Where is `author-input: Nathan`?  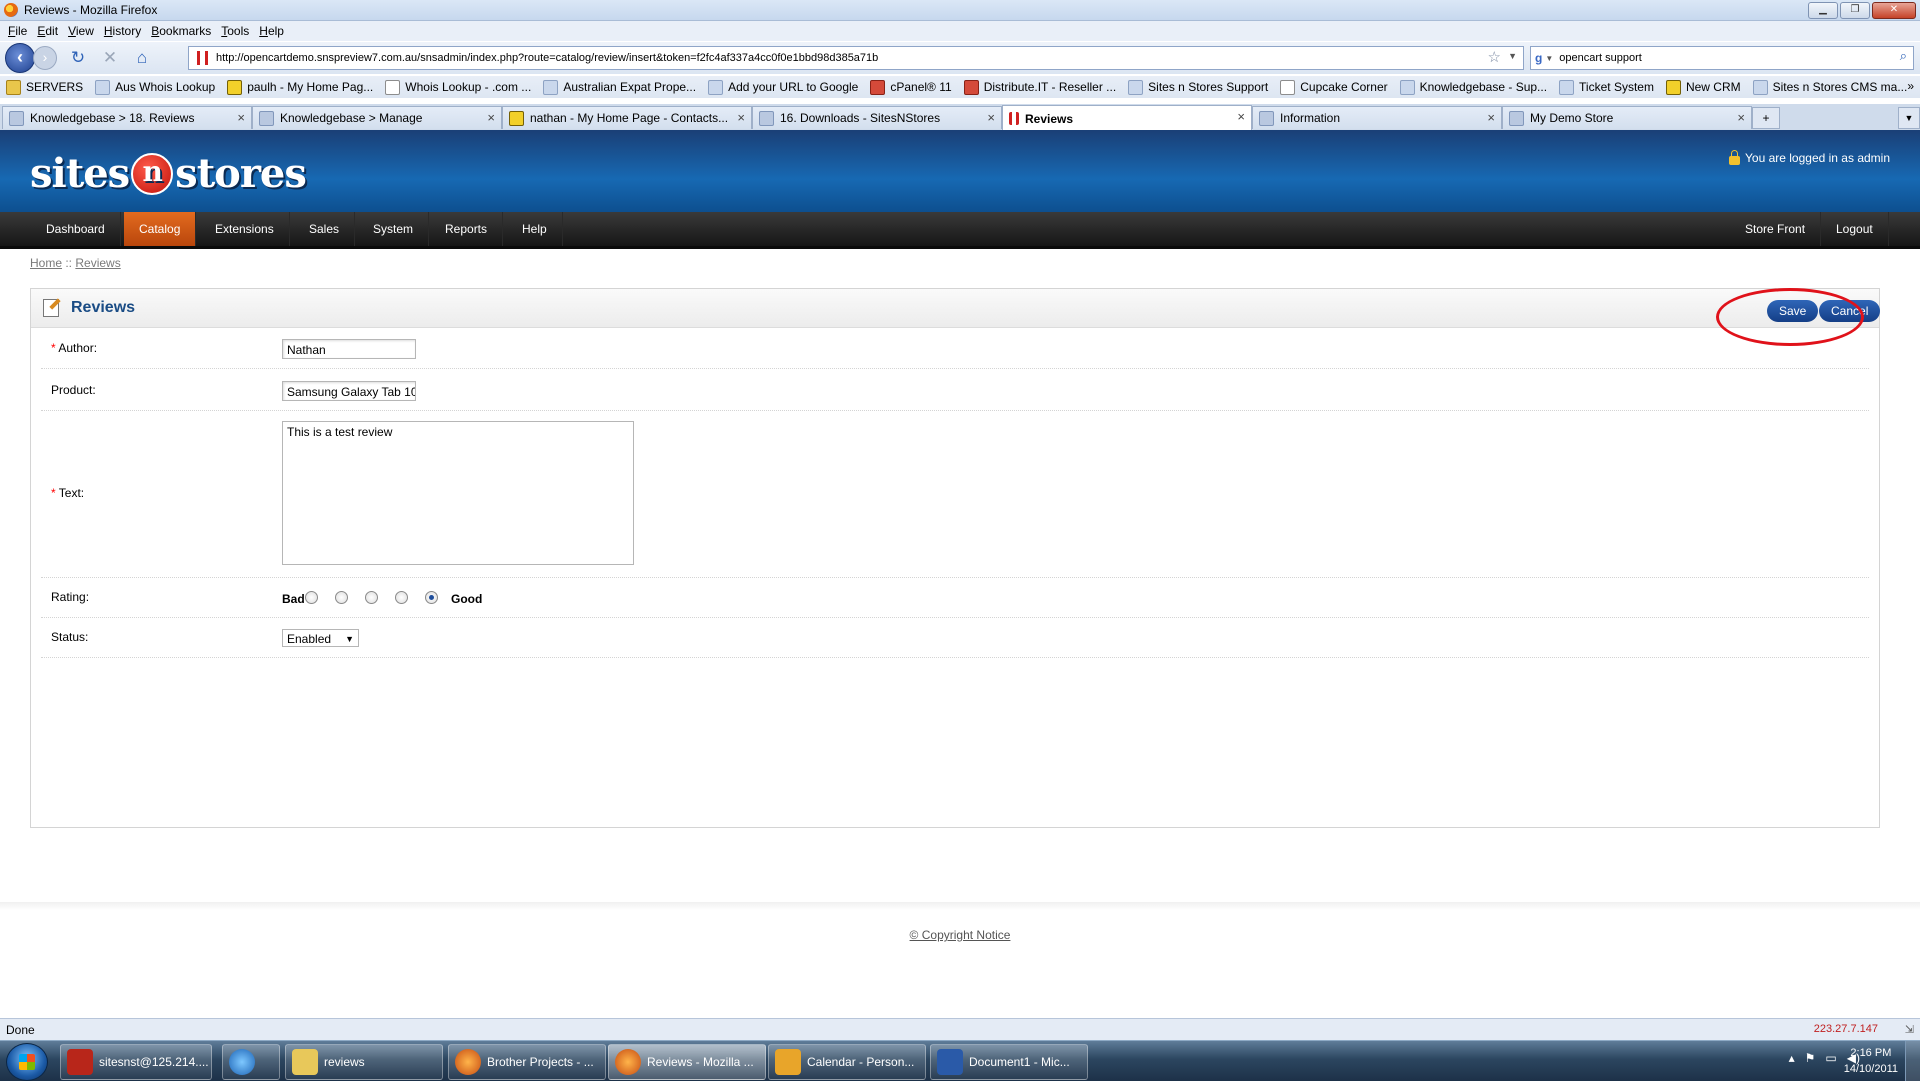 author-input: Nathan is located at coordinates (349, 349).